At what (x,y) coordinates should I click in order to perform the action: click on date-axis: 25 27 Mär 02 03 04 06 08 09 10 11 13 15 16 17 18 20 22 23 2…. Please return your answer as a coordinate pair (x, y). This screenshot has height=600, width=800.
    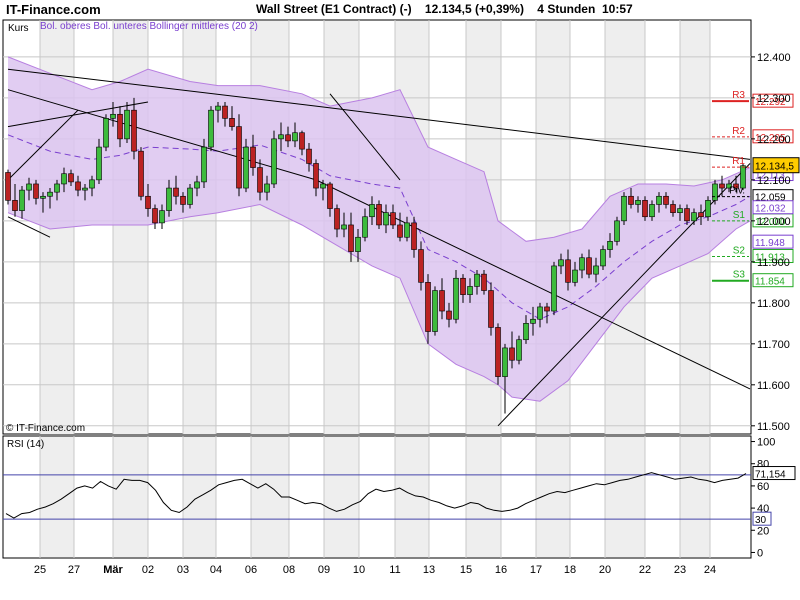
    Looking at the image, I should click on (375, 570).